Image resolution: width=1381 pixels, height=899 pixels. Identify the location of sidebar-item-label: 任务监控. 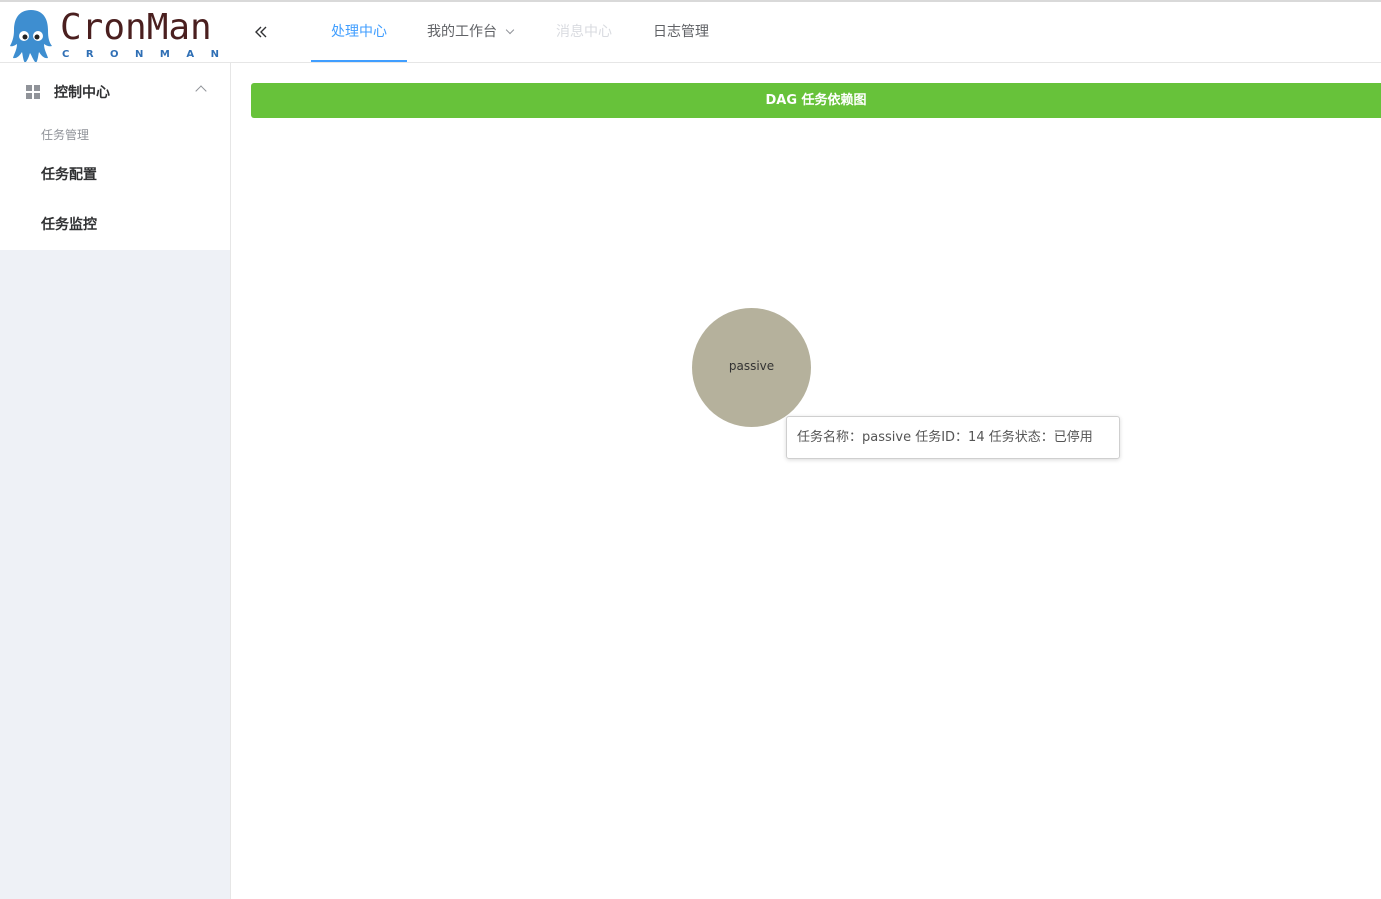
(69, 225).